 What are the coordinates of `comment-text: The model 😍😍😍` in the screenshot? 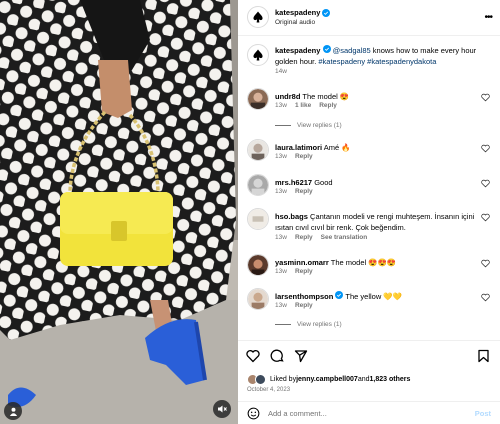 It's located at (363, 262).